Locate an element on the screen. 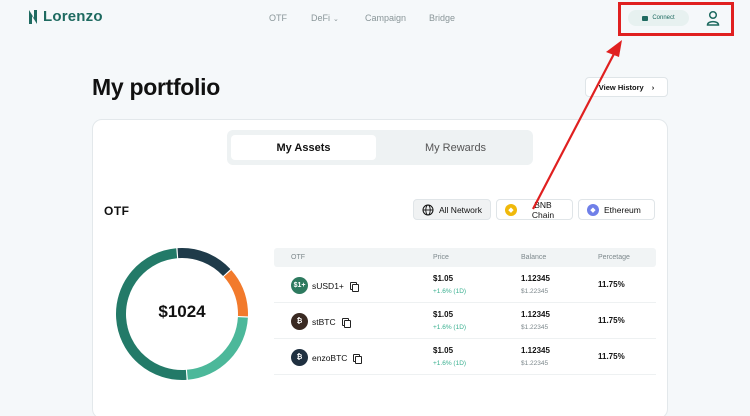 The image size is (750, 416). asset-name: enzoBTC is located at coordinates (330, 357).